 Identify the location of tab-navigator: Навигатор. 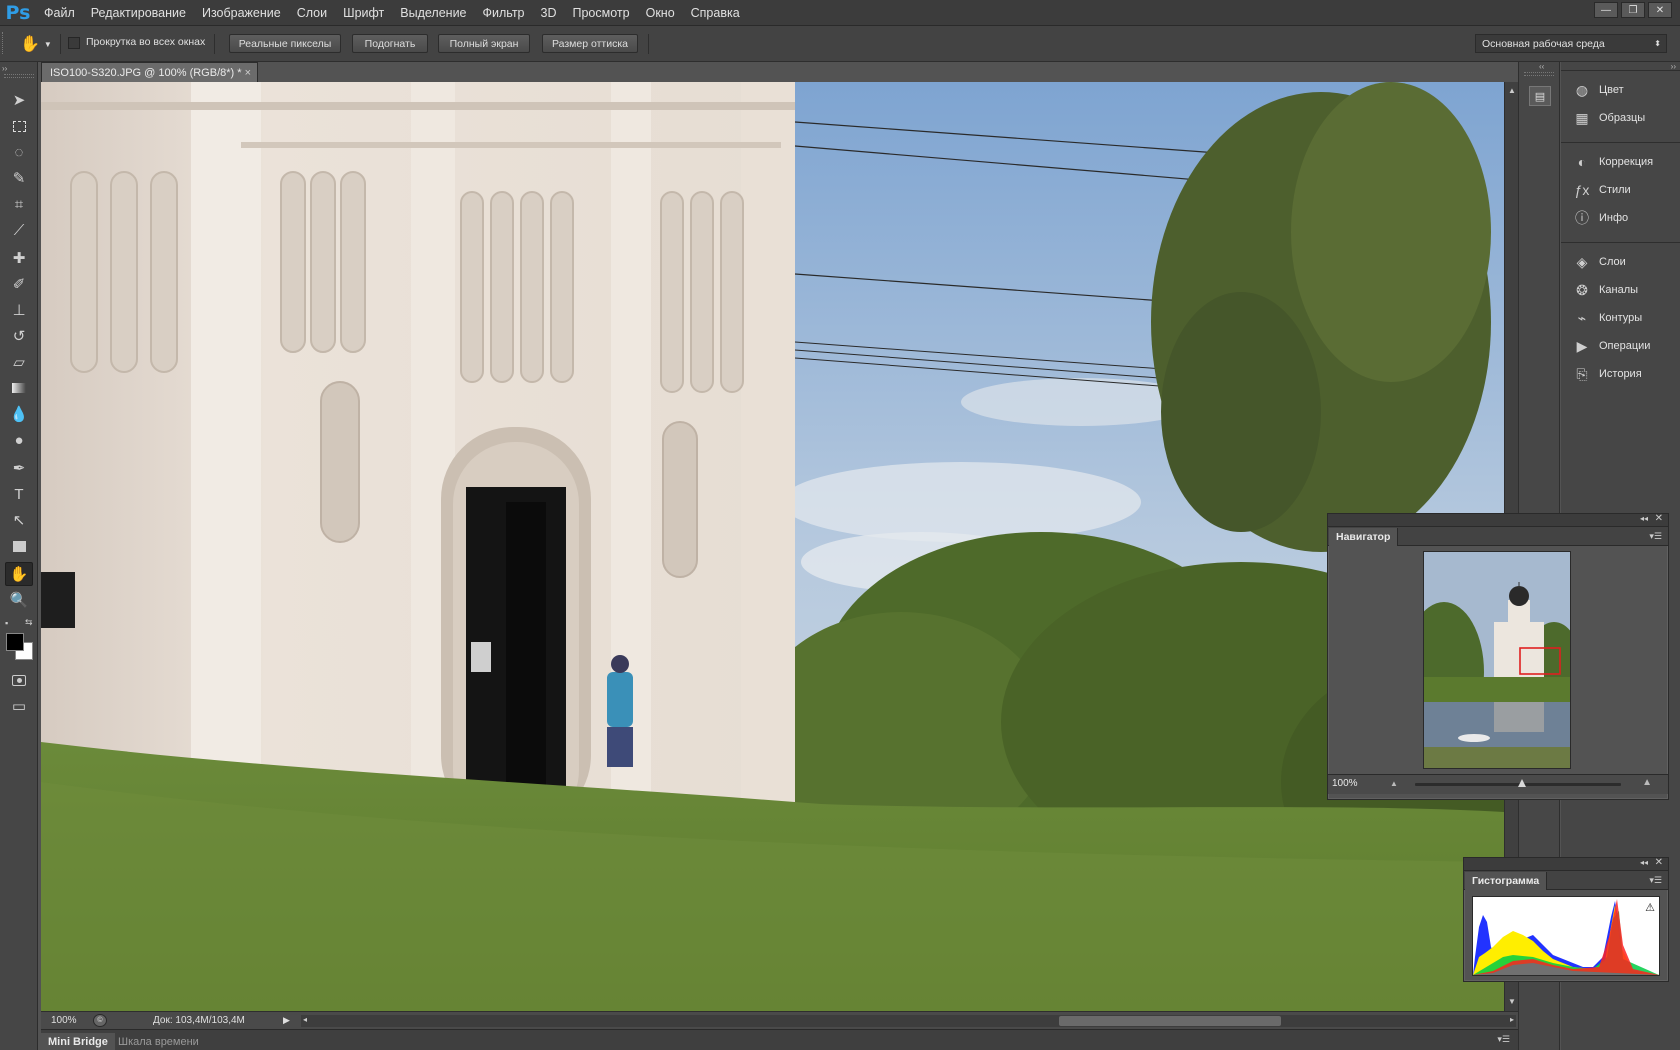
(1364, 537).